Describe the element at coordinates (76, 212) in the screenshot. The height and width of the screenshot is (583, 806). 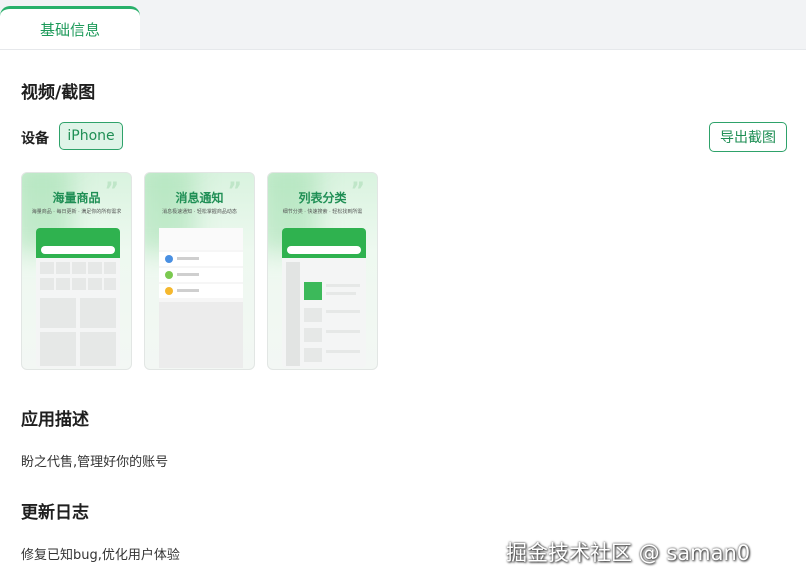
I see `screenshot-subtitle: 海量商品 · 每日更新 · 满足你的所有需求` at that location.